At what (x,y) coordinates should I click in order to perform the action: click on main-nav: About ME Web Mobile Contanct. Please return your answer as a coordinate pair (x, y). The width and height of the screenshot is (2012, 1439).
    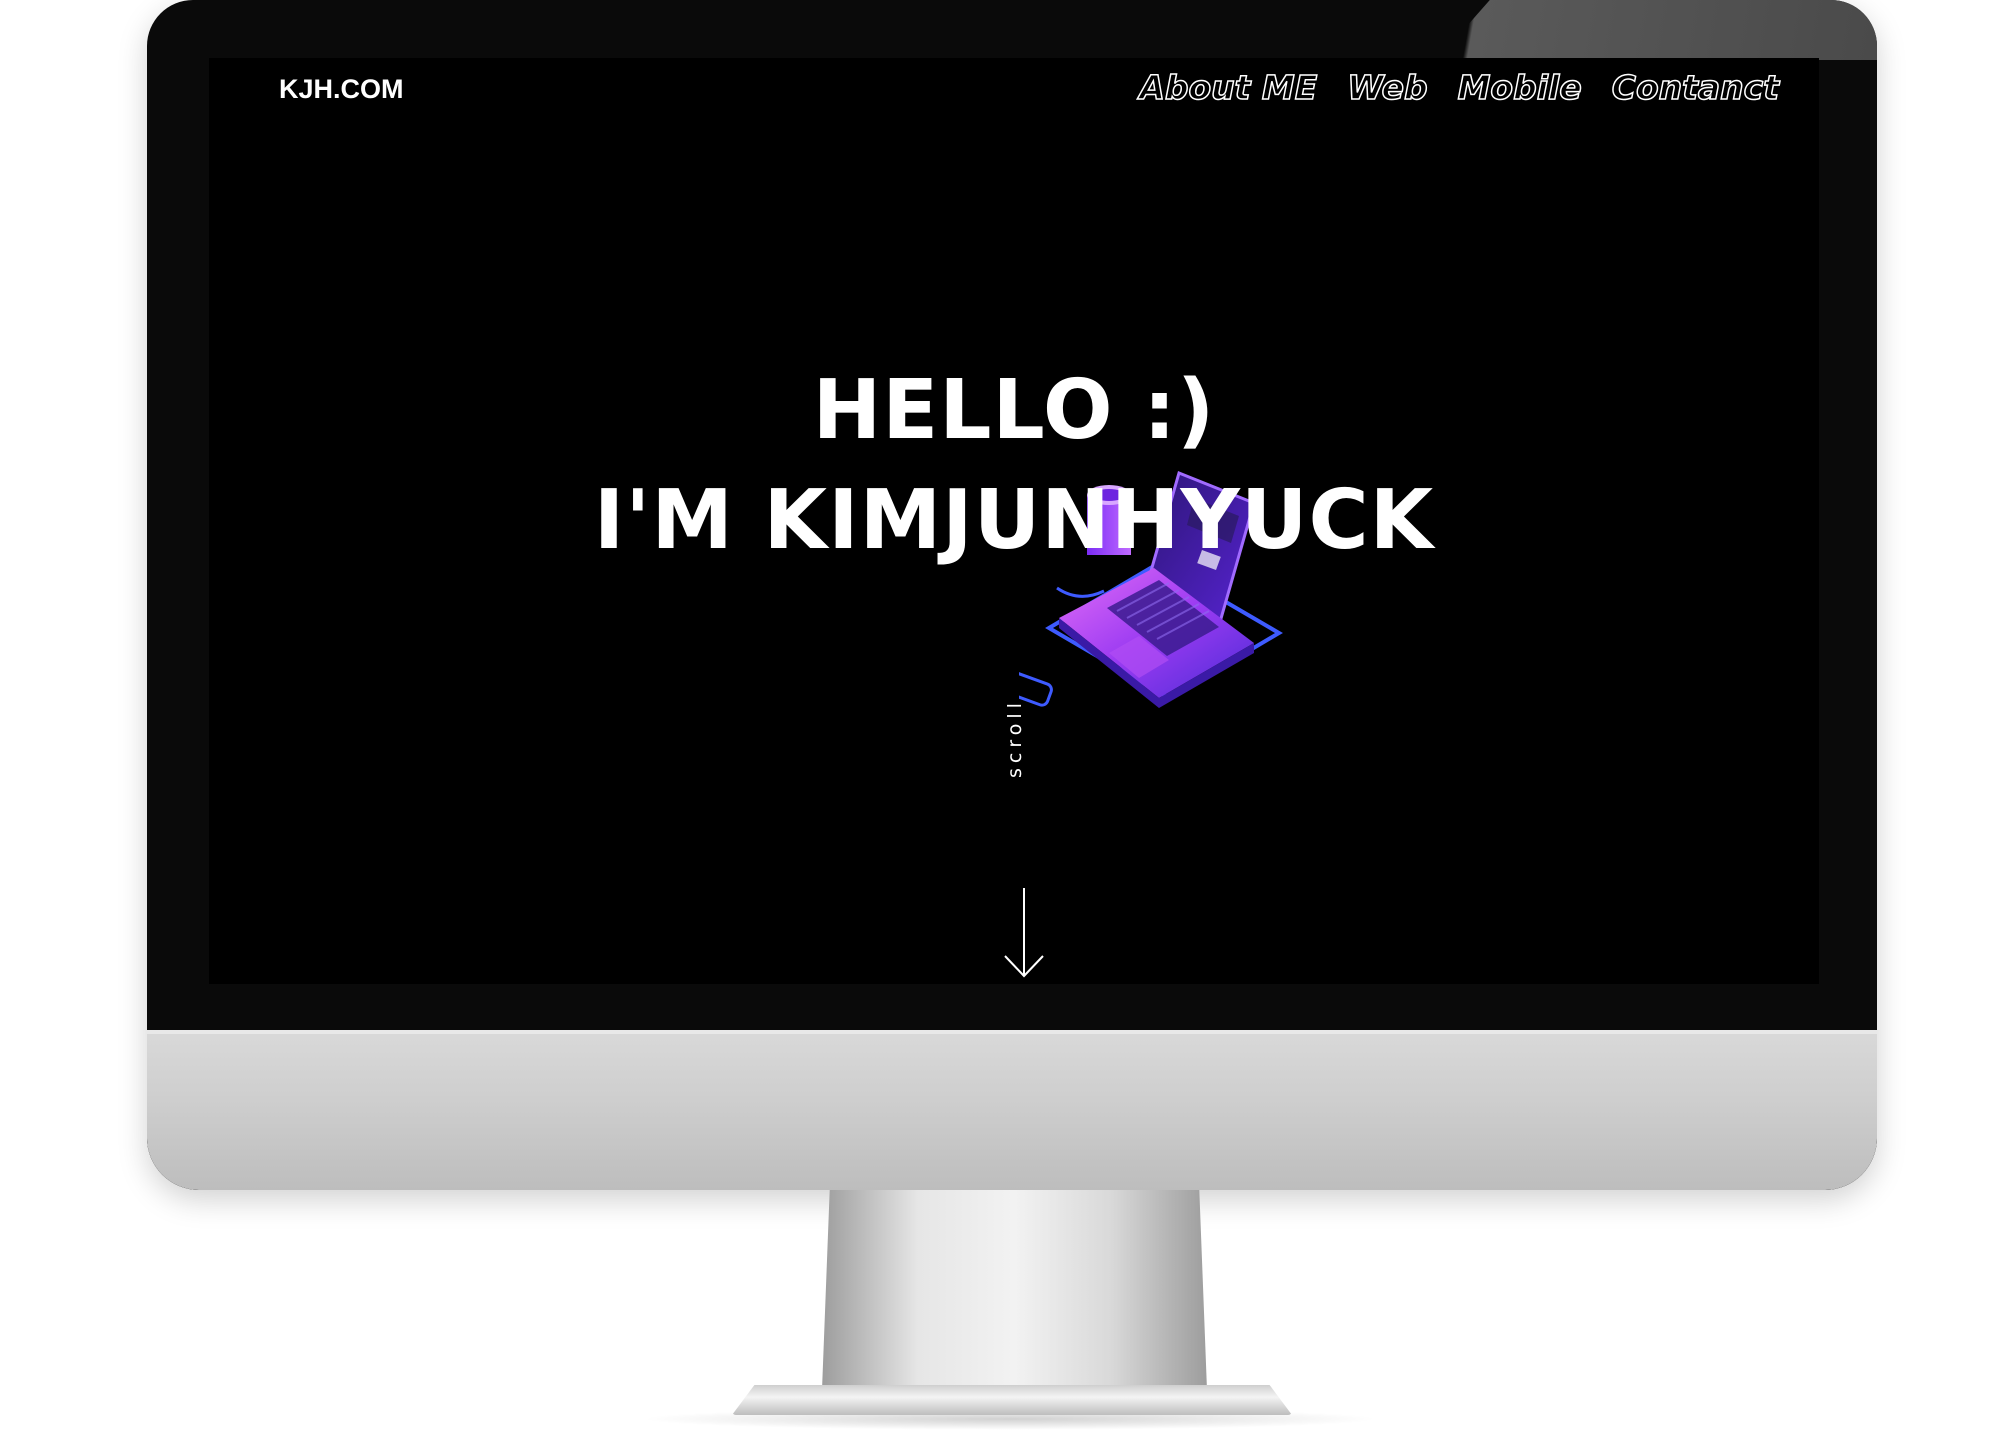
    Looking at the image, I should click on (1459, 87).